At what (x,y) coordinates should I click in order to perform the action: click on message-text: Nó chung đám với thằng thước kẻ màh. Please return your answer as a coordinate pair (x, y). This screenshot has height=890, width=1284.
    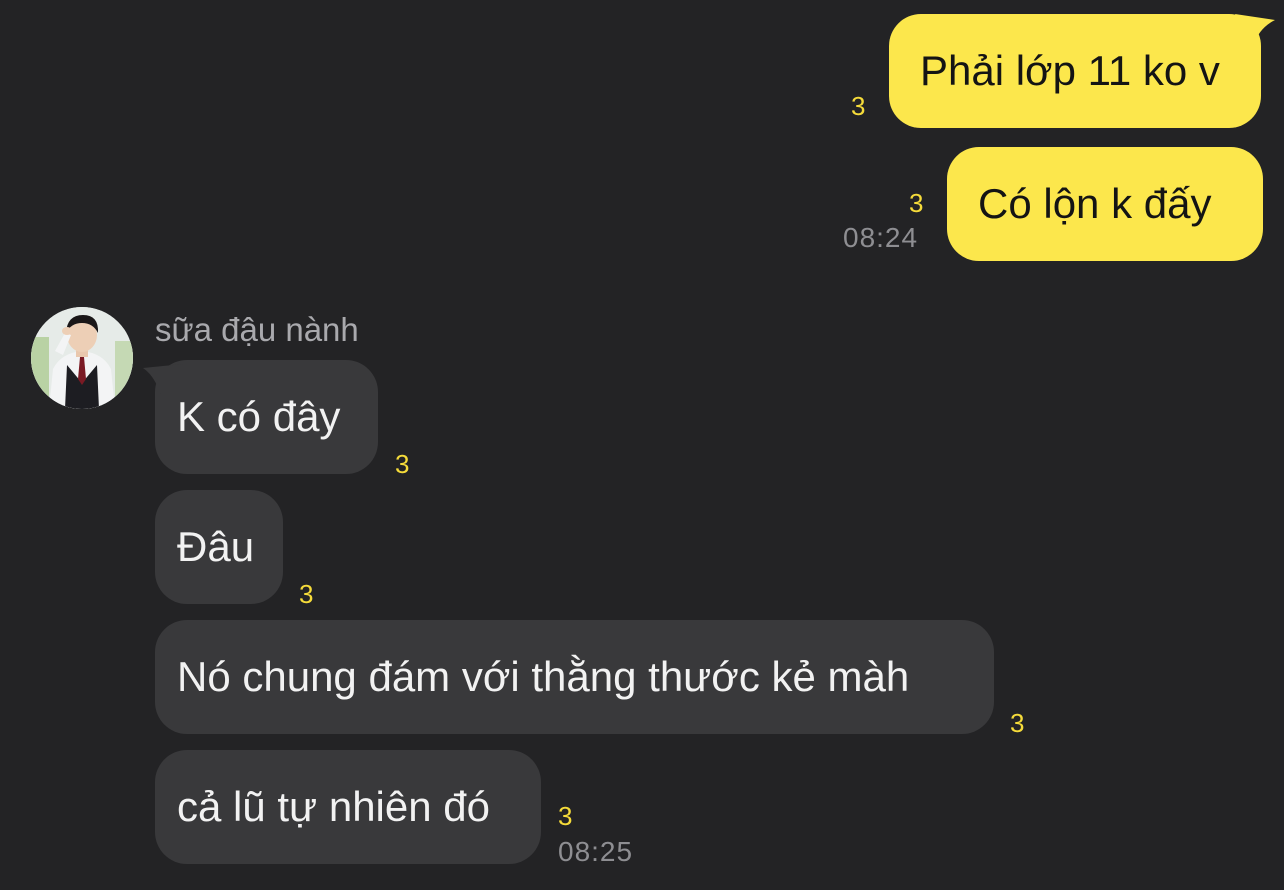
    Looking at the image, I should click on (543, 676).